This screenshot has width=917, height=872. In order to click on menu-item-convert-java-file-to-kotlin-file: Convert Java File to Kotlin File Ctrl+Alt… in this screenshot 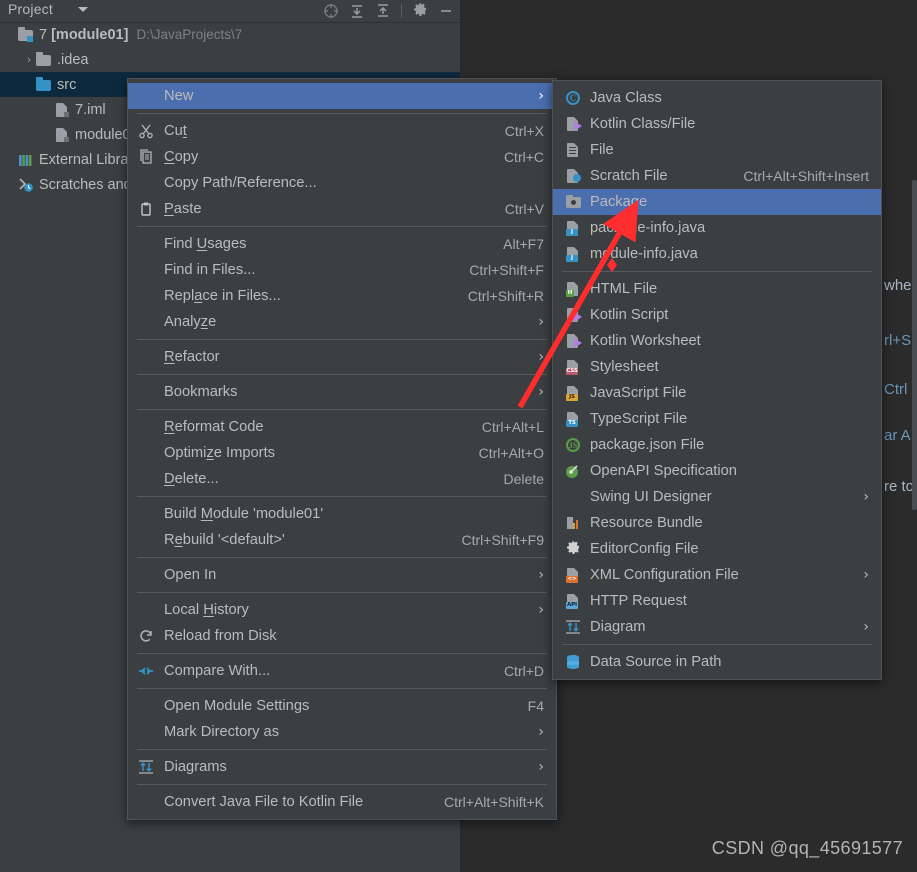, I will do `click(342, 802)`.